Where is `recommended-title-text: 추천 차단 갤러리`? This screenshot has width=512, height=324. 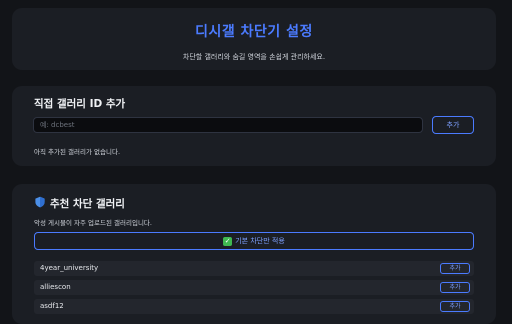
recommended-title-text: 추천 차단 갤러리 is located at coordinates (87, 204).